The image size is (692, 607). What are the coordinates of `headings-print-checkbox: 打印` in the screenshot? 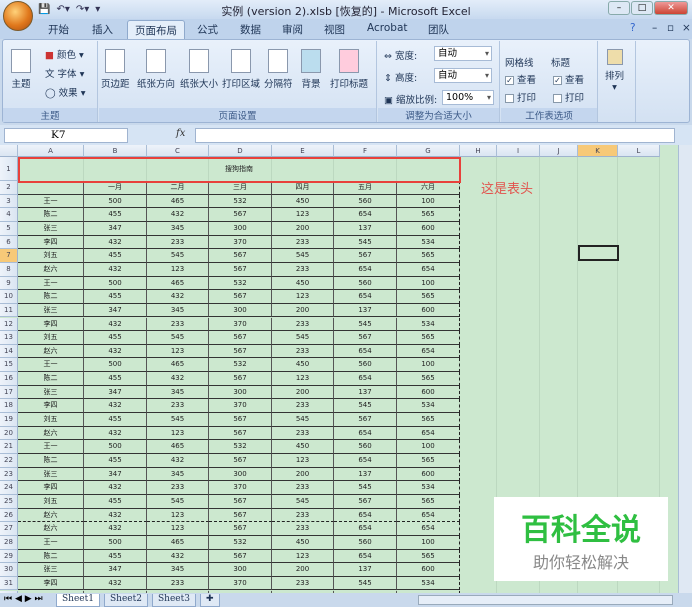 It's located at (568, 97).